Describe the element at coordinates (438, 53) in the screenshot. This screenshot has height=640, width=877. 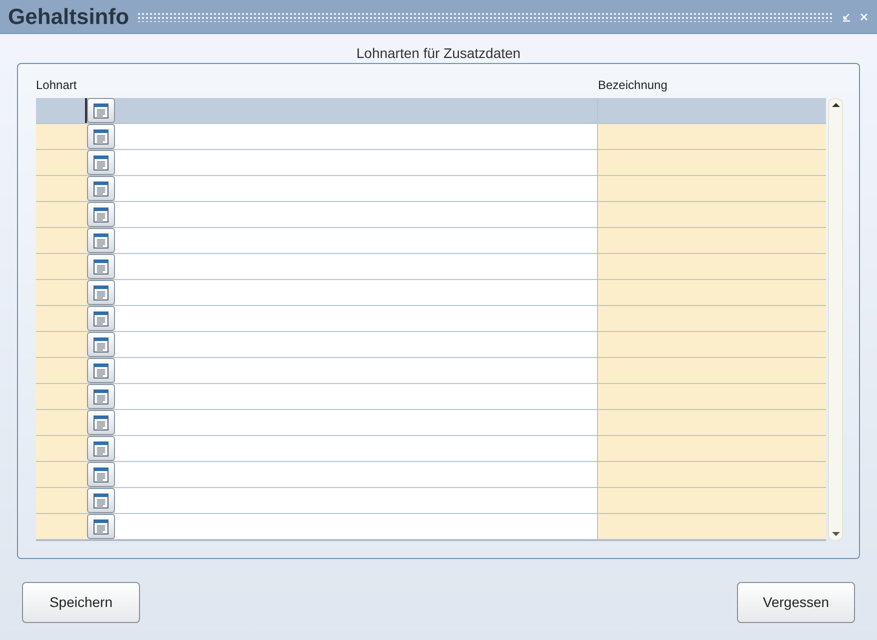
I see `section-title: Lohnarten für Zusatzdaten` at that location.